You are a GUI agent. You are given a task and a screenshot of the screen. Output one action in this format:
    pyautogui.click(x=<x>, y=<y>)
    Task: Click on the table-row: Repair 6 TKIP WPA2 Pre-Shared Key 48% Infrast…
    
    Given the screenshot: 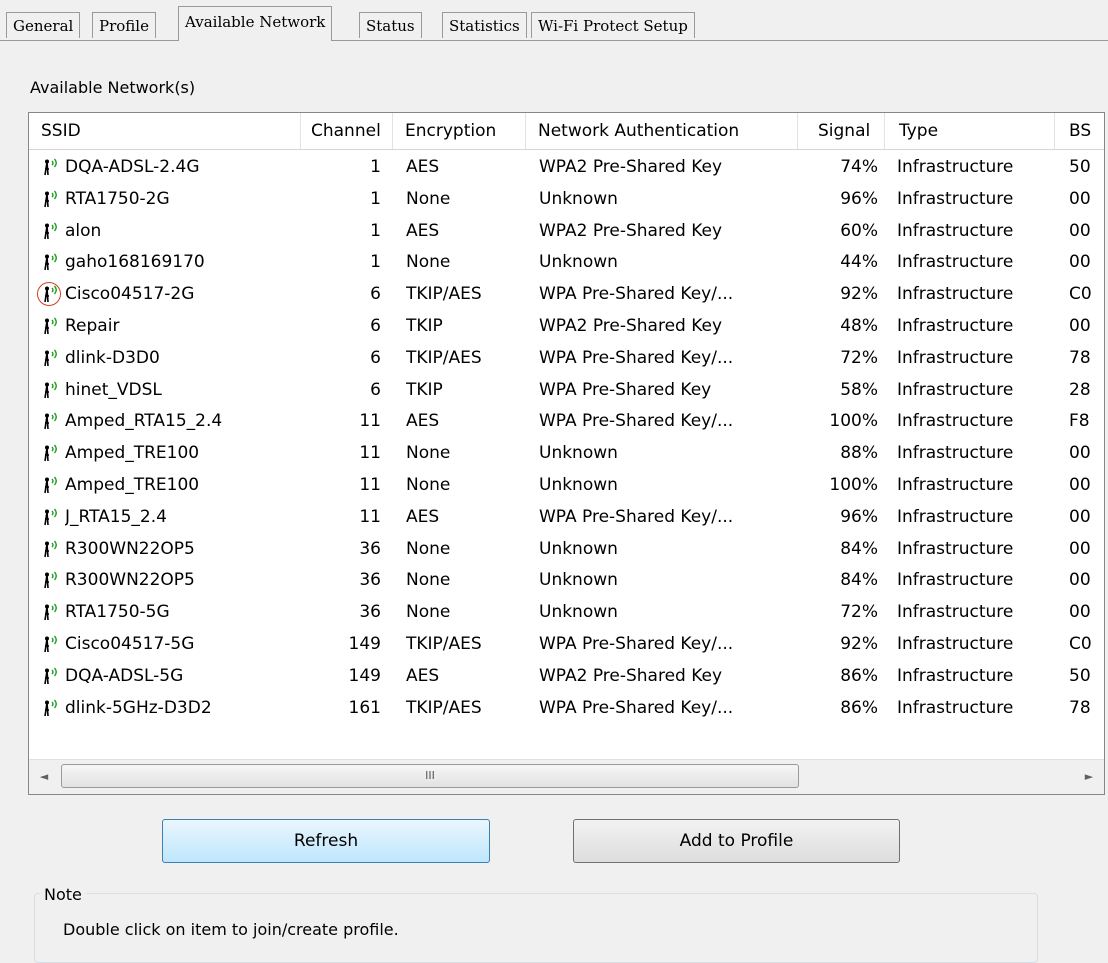 What is the action you would take?
    pyautogui.click(x=566, y=326)
    